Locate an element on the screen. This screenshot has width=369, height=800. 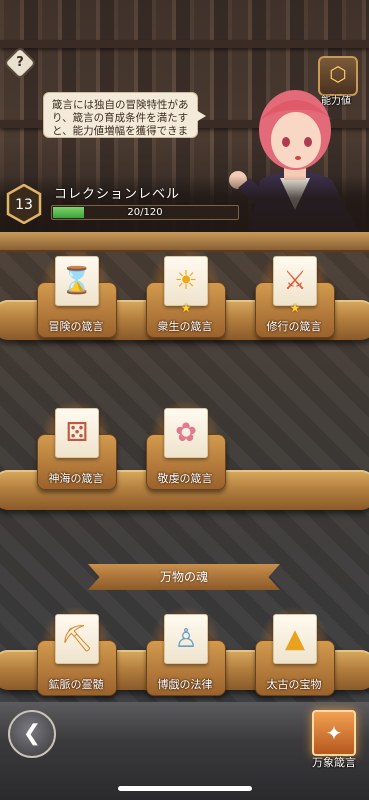
level-number: 13 is located at coordinates (24, 205).